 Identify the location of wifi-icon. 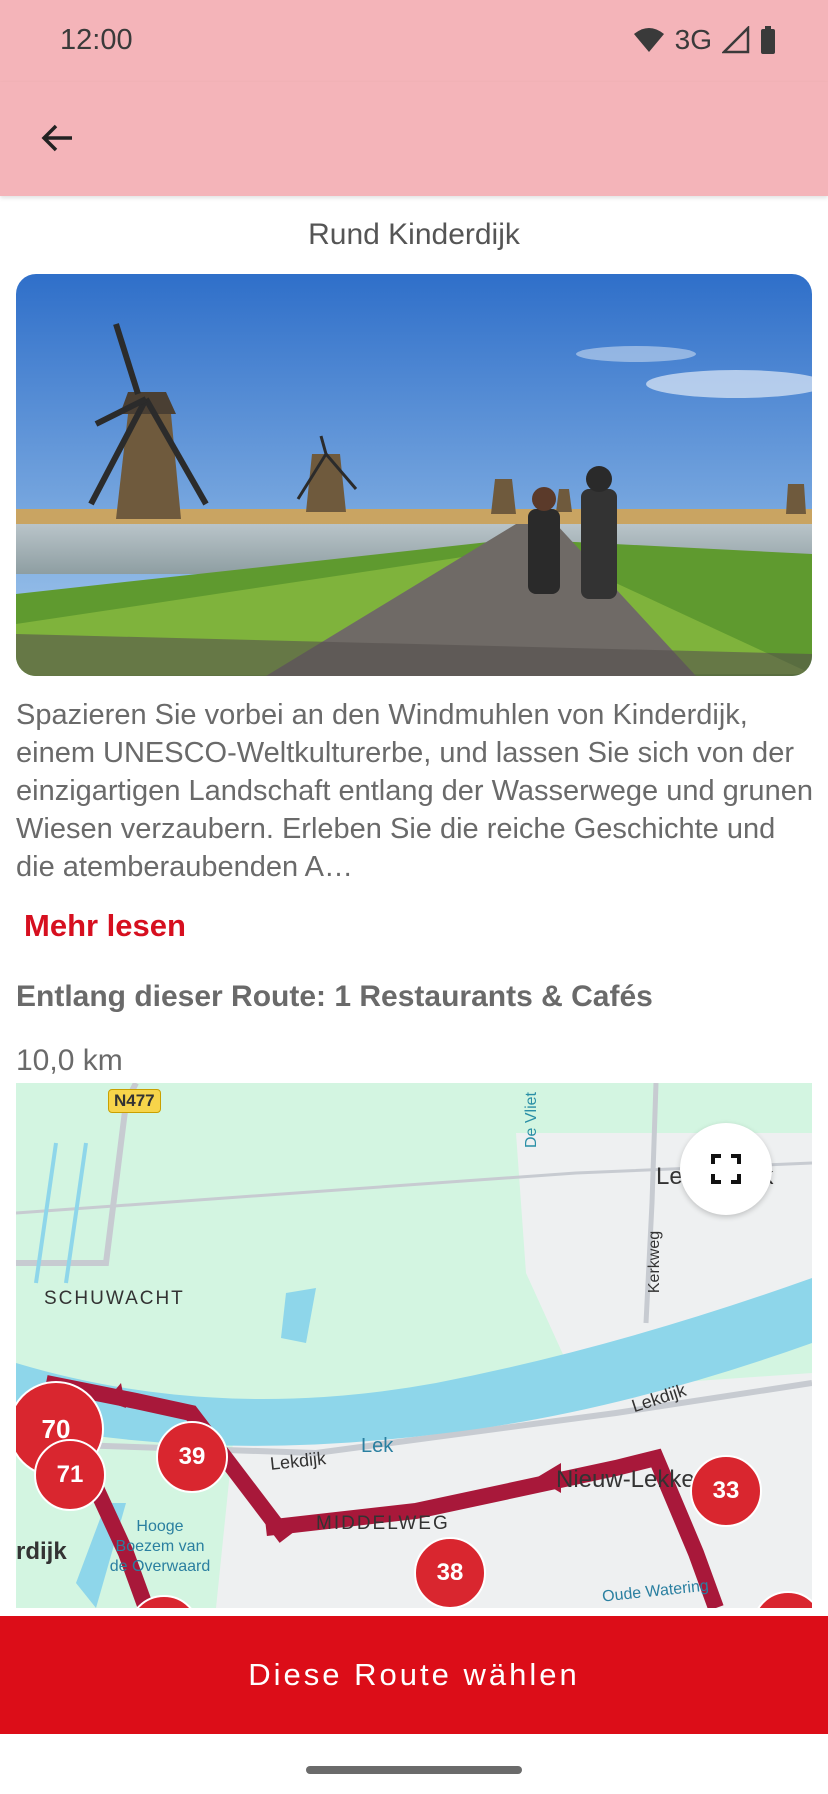
(648, 40).